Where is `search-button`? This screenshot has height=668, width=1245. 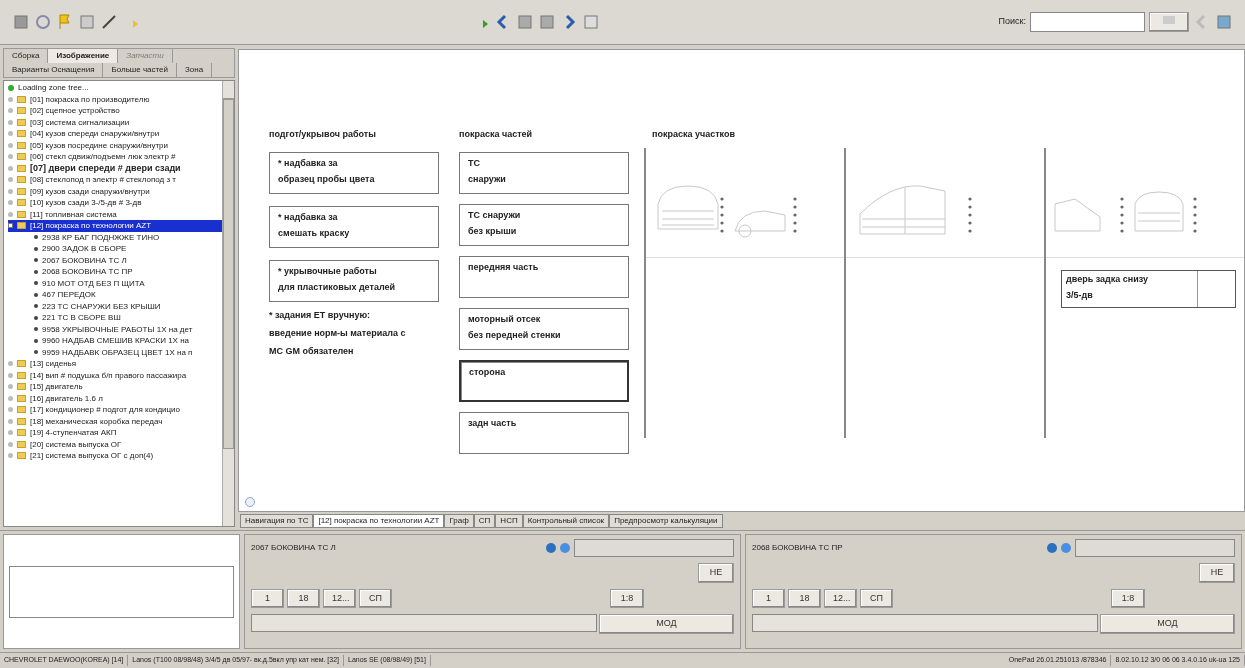
search-button is located at coordinates (1169, 22).